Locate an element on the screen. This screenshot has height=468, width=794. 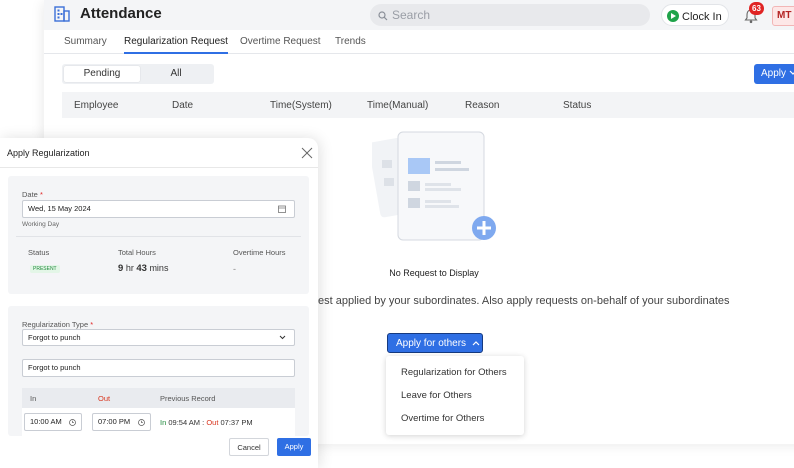
apply-dropdown-button: Apply is located at coordinates (774, 74).